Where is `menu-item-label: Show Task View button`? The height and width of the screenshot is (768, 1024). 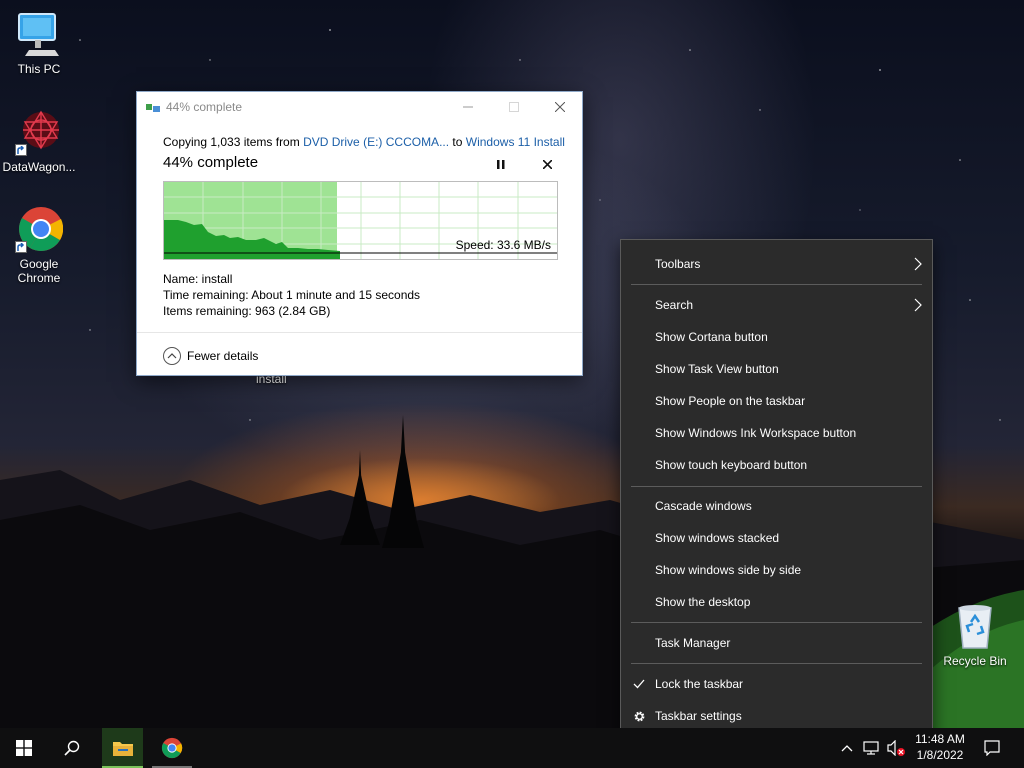 menu-item-label: Show Task View button is located at coordinates (717, 369).